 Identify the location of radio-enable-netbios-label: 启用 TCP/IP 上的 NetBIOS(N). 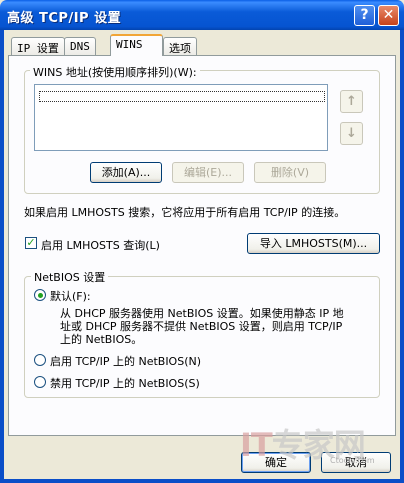
(125, 361).